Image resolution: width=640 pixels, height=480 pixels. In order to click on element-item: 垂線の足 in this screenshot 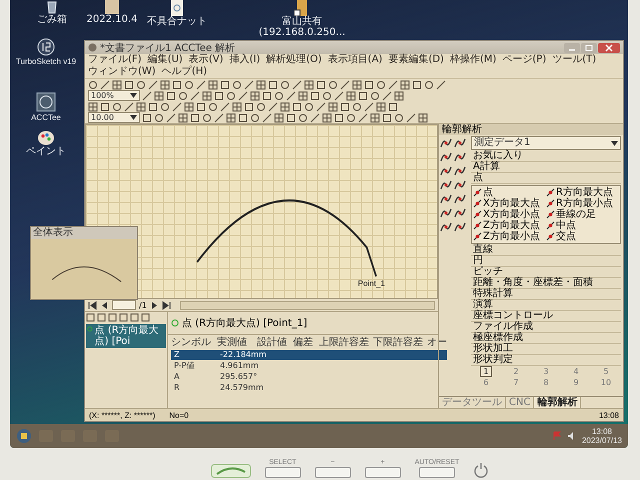, I will do `click(582, 214)`.